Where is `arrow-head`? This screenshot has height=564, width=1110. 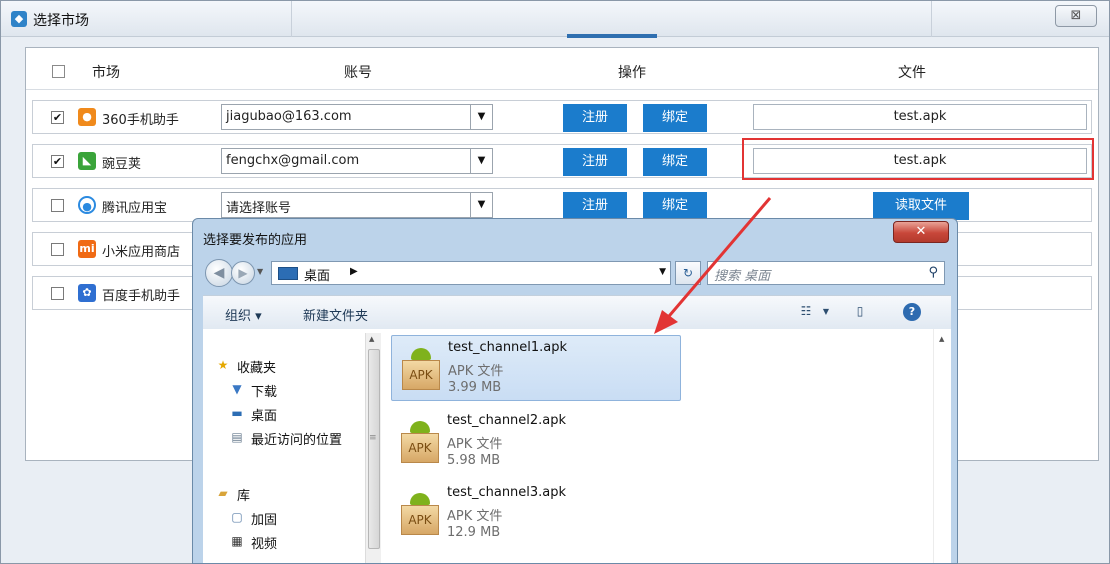 arrow-head is located at coordinates (666, 322).